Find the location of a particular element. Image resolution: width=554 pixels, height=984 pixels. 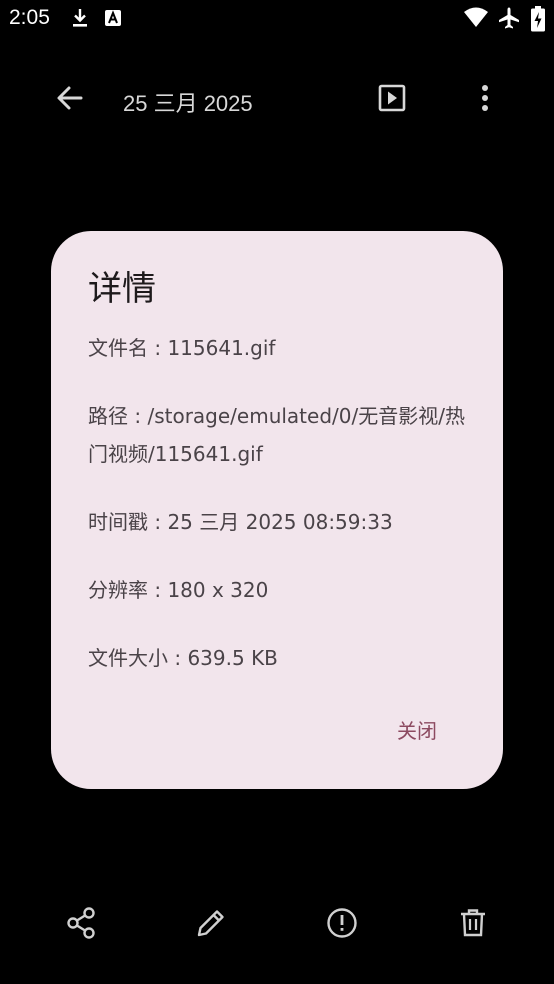

text-a-icon is located at coordinates (113, 18).